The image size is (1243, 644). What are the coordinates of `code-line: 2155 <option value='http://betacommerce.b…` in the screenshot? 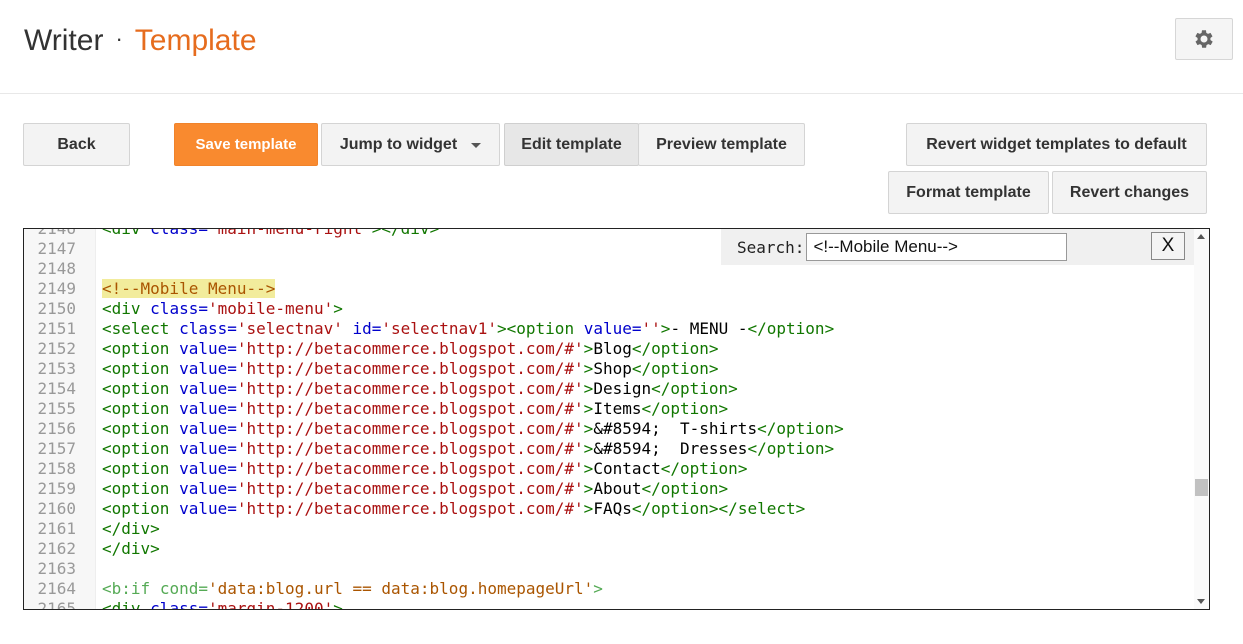 It's located at (609, 409).